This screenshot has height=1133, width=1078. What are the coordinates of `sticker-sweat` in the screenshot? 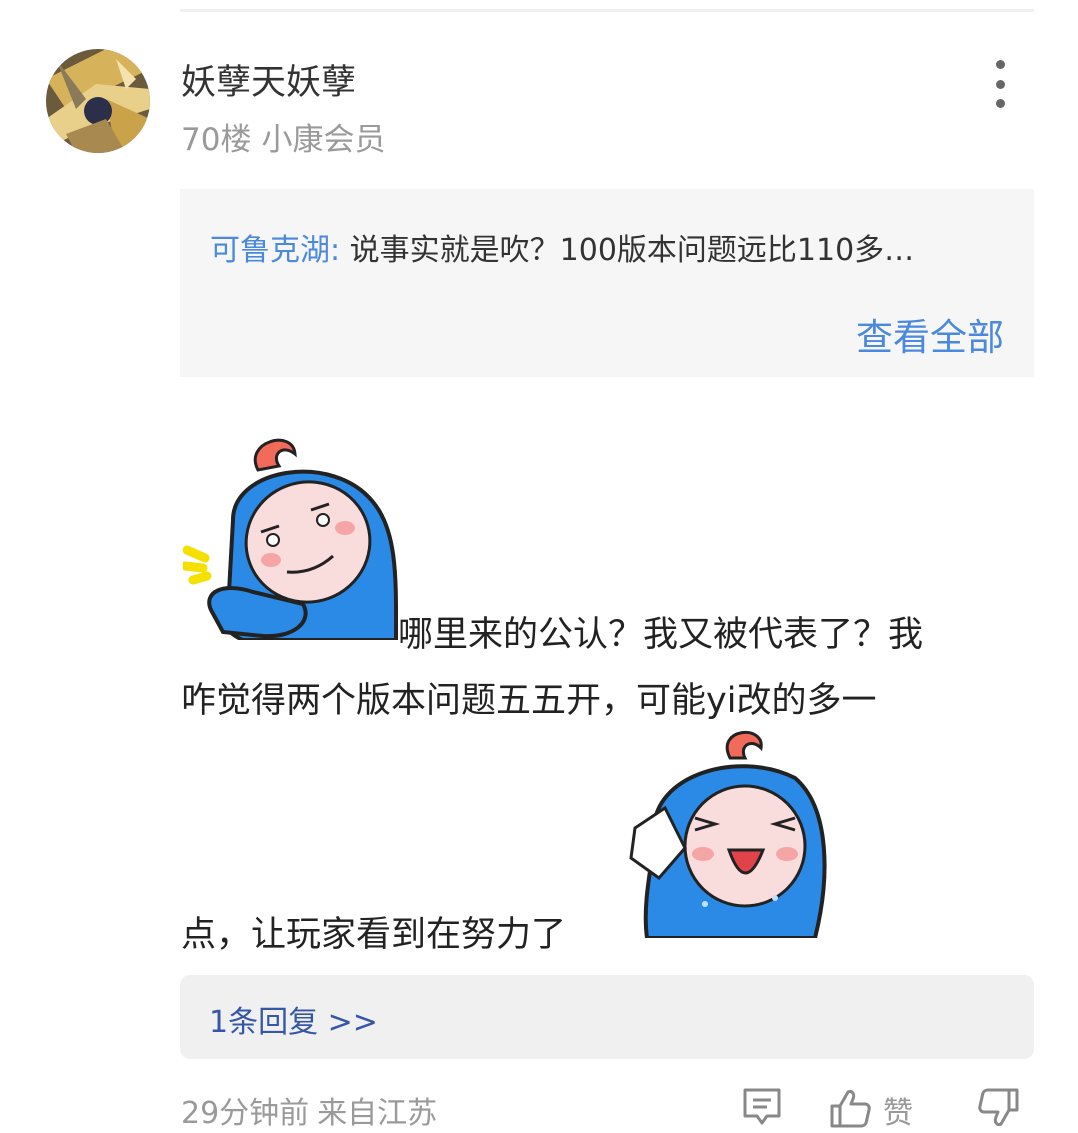 It's located at (728, 834).